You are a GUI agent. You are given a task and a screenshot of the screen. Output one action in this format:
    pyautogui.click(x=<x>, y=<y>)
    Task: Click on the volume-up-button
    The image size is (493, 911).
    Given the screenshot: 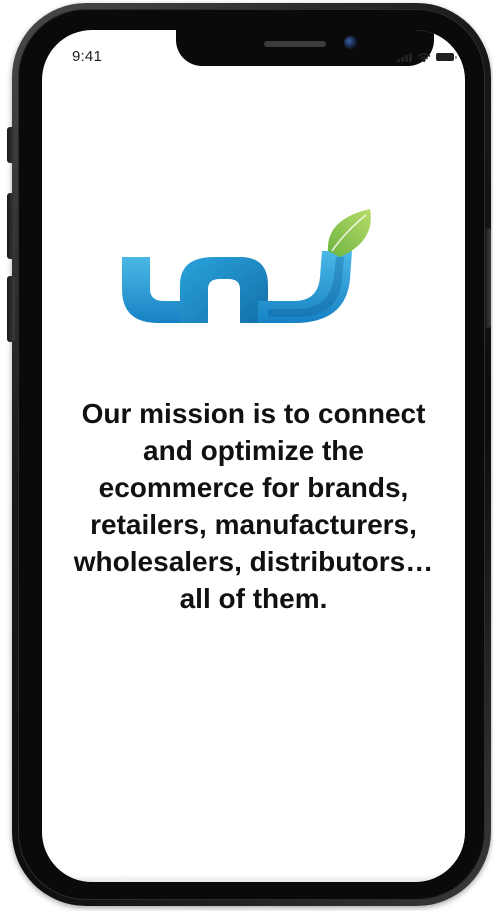 What is the action you would take?
    pyautogui.click(x=11, y=226)
    